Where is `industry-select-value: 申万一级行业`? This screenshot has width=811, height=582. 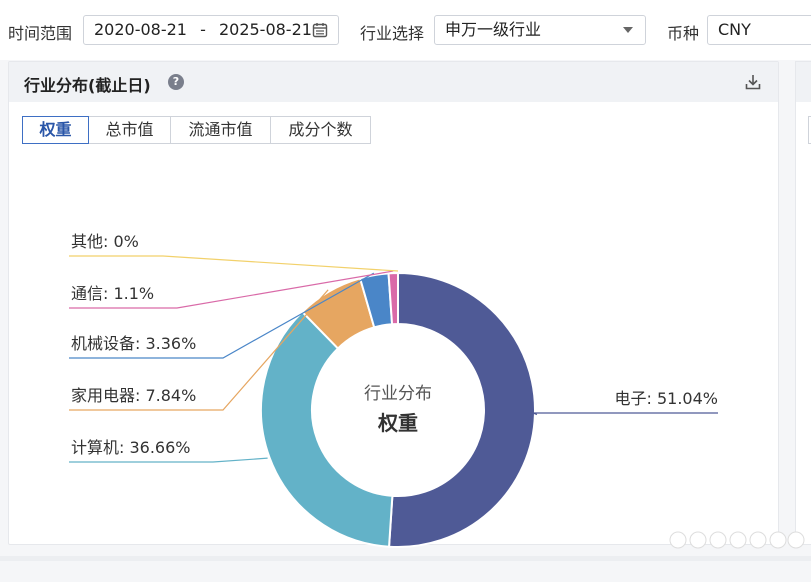 industry-select-value: 申万一级行业 is located at coordinates (493, 29).